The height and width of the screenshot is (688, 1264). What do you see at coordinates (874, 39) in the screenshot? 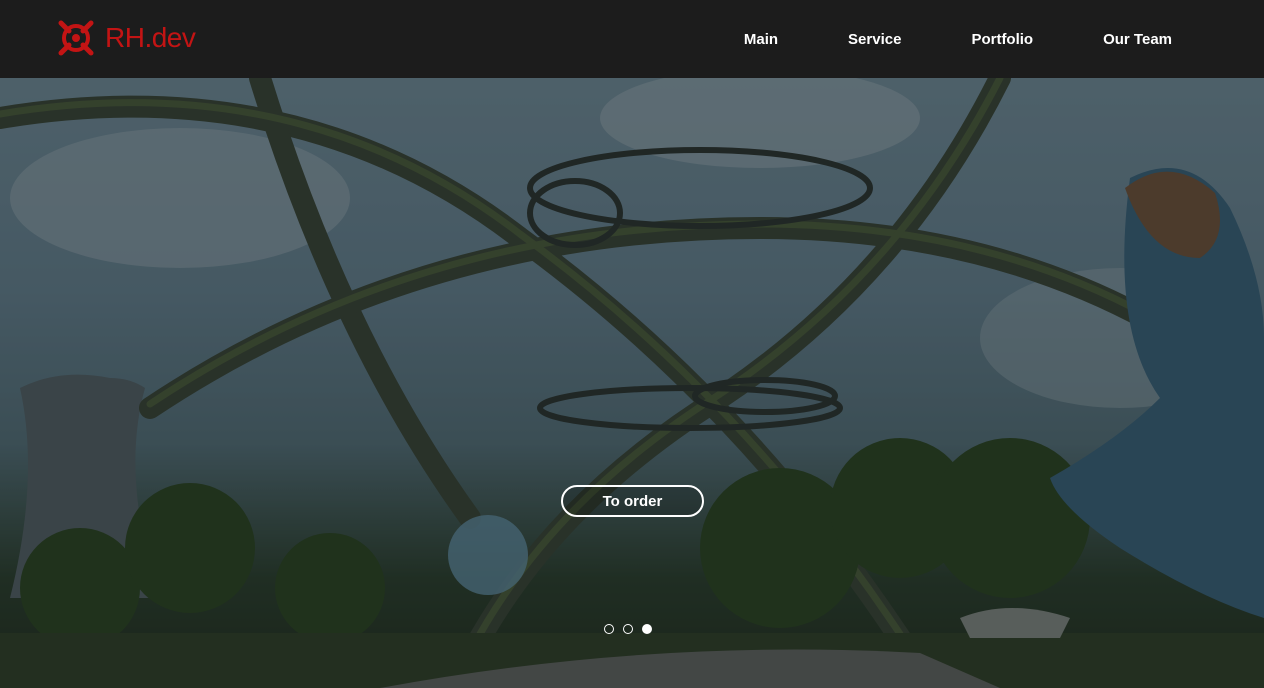
I see `nav-item-service: Service` at bounding box center [874, 39].